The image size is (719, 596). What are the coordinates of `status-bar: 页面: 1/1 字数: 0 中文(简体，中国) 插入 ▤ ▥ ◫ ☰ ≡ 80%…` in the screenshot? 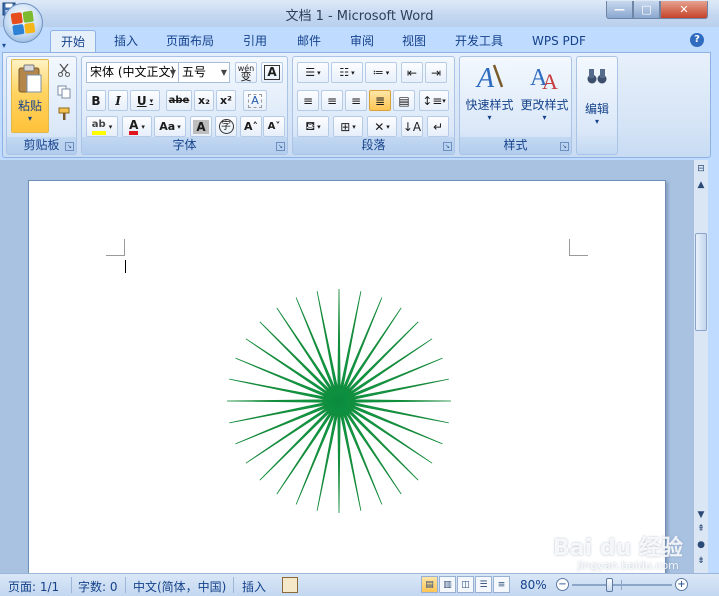 It's located at (359, 584).